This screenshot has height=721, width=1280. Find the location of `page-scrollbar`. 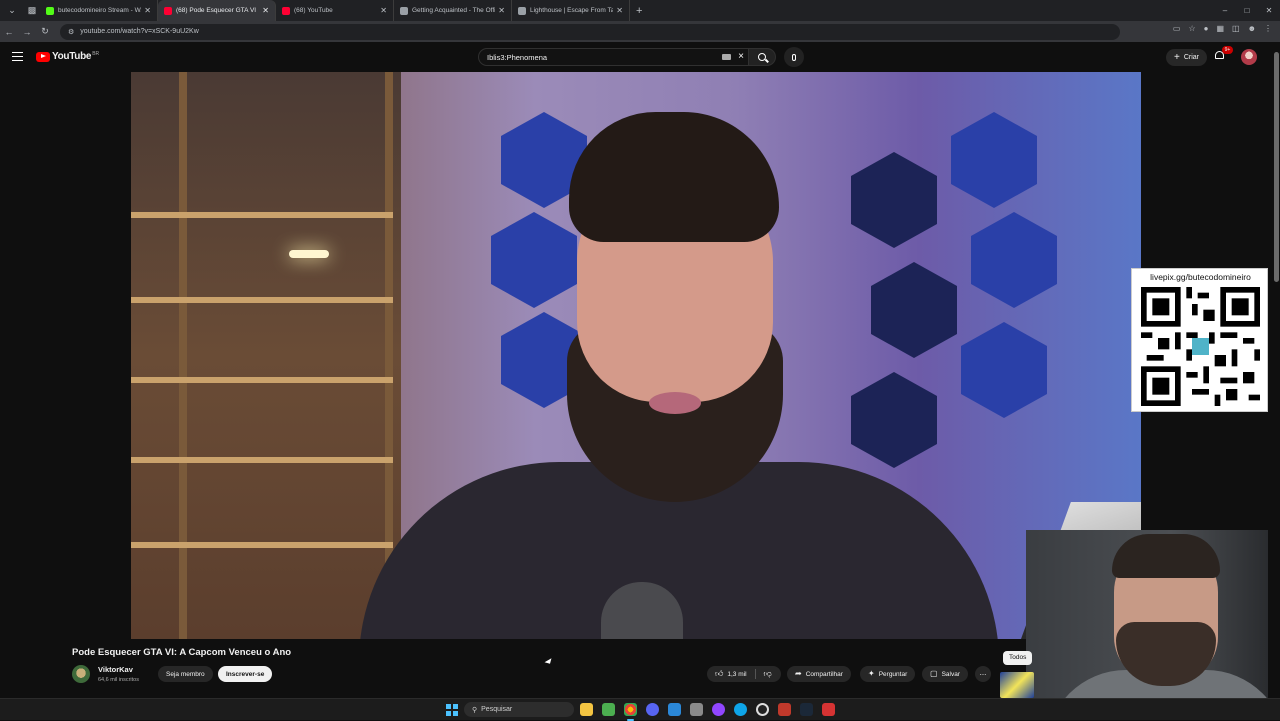

page-scrollbar is located at coordinates (1276, 370).